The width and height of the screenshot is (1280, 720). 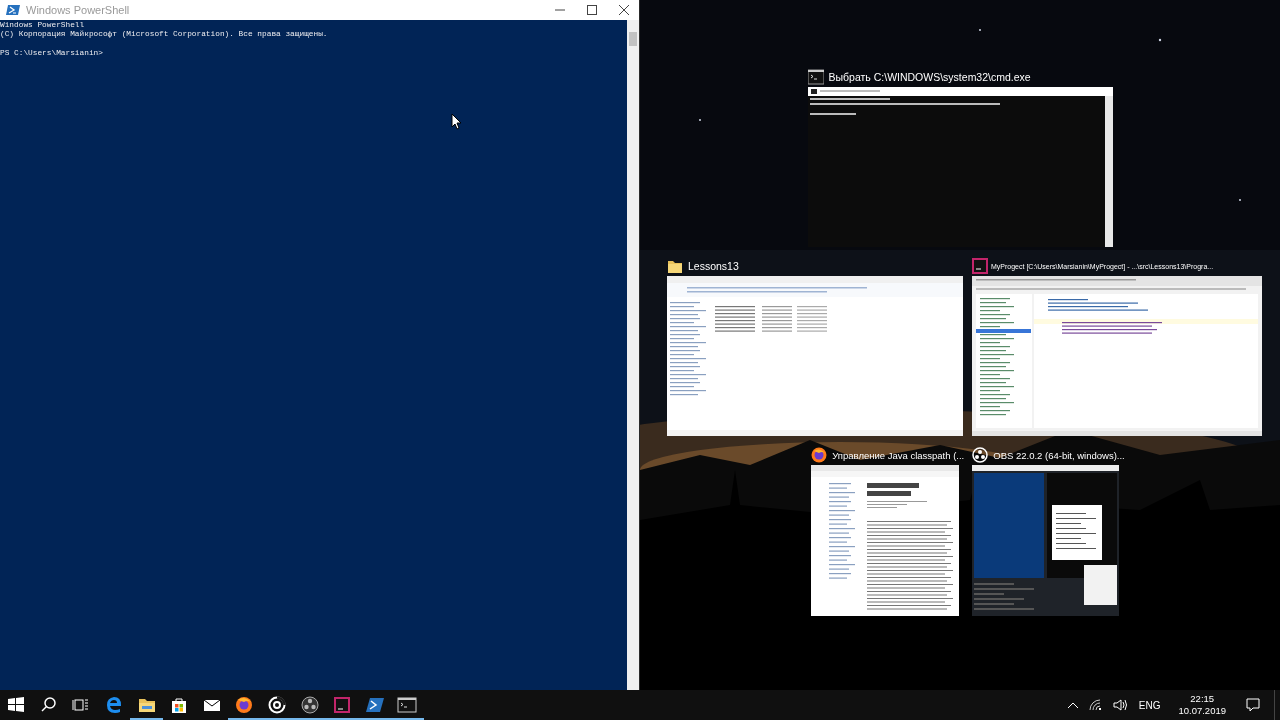 What do you see at coordinates (1202, 699) in the screenshot?
I see `clock-time: 22:15` at bounding box center [1202, 699].